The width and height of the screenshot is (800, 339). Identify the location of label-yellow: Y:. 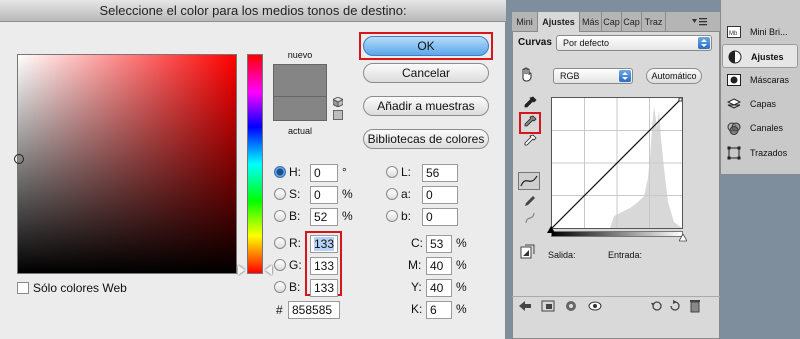
(416, 287).